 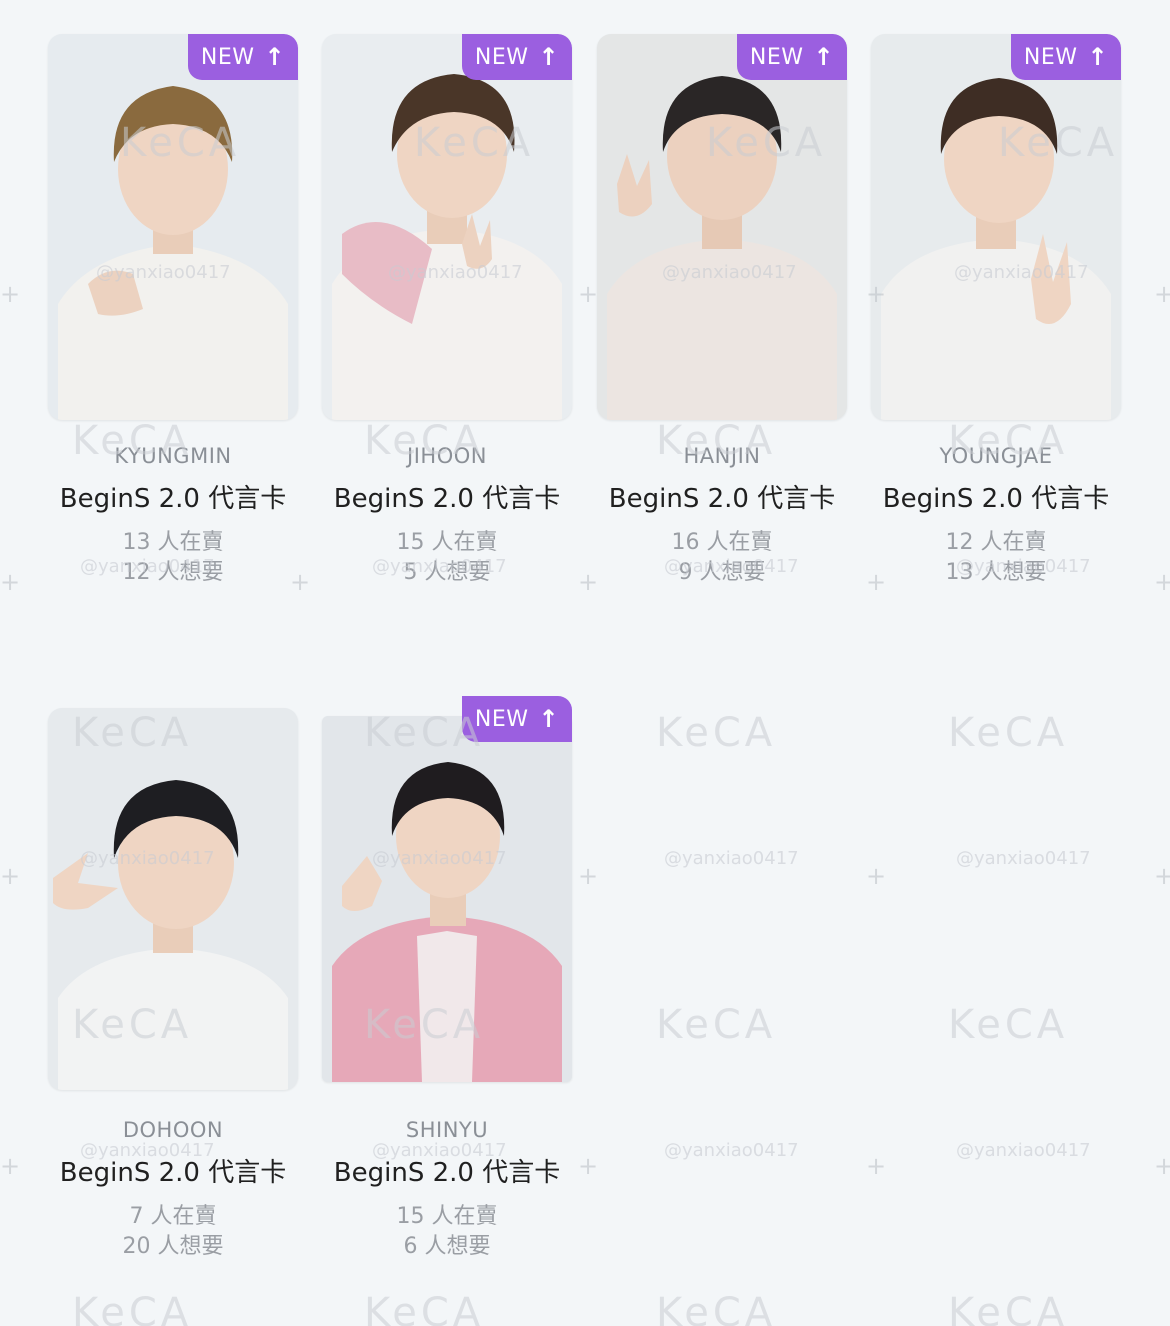 I want to click on member-name: YOUNGJAE, so click(x=996, y=456).